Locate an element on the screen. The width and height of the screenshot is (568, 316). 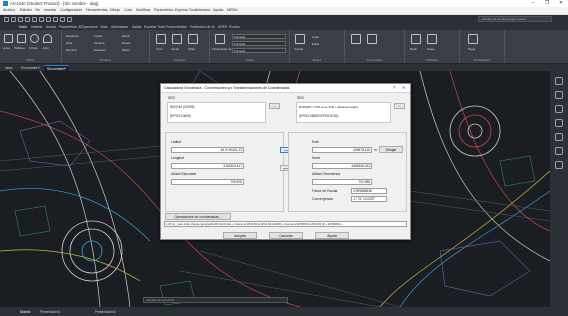
ribbon-mirror: Simetría is located at coordinates (99, 43).